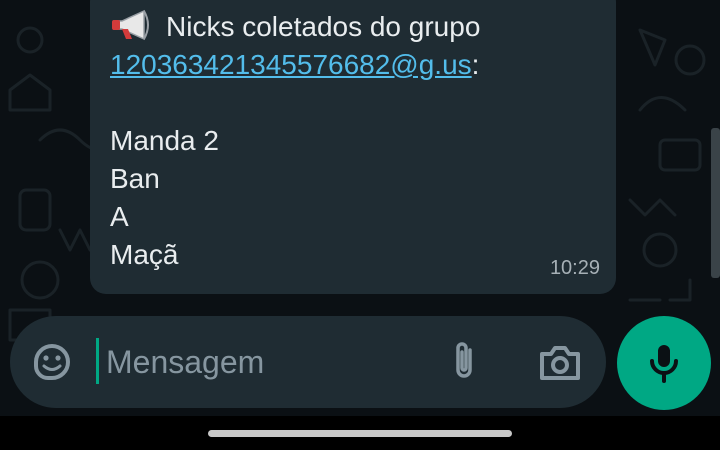 The image size is (720, 450). What do you see at coordinates (119, 216) in the screenshot?
I see `nick-item: A` at bounding box center [119, 216].